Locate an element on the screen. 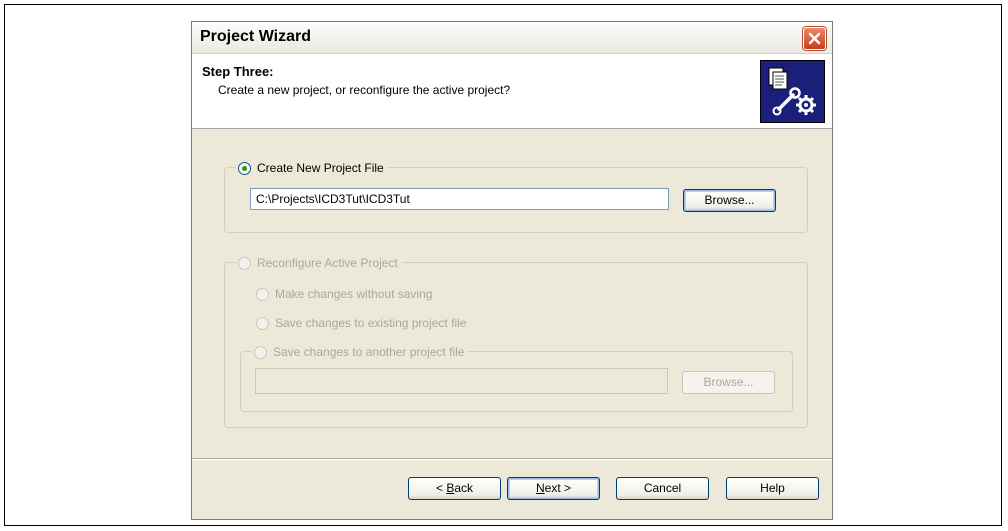 The height and width of the screenshot is (531, 1008). reconfigure-radio is located at coordinates (244, 263).